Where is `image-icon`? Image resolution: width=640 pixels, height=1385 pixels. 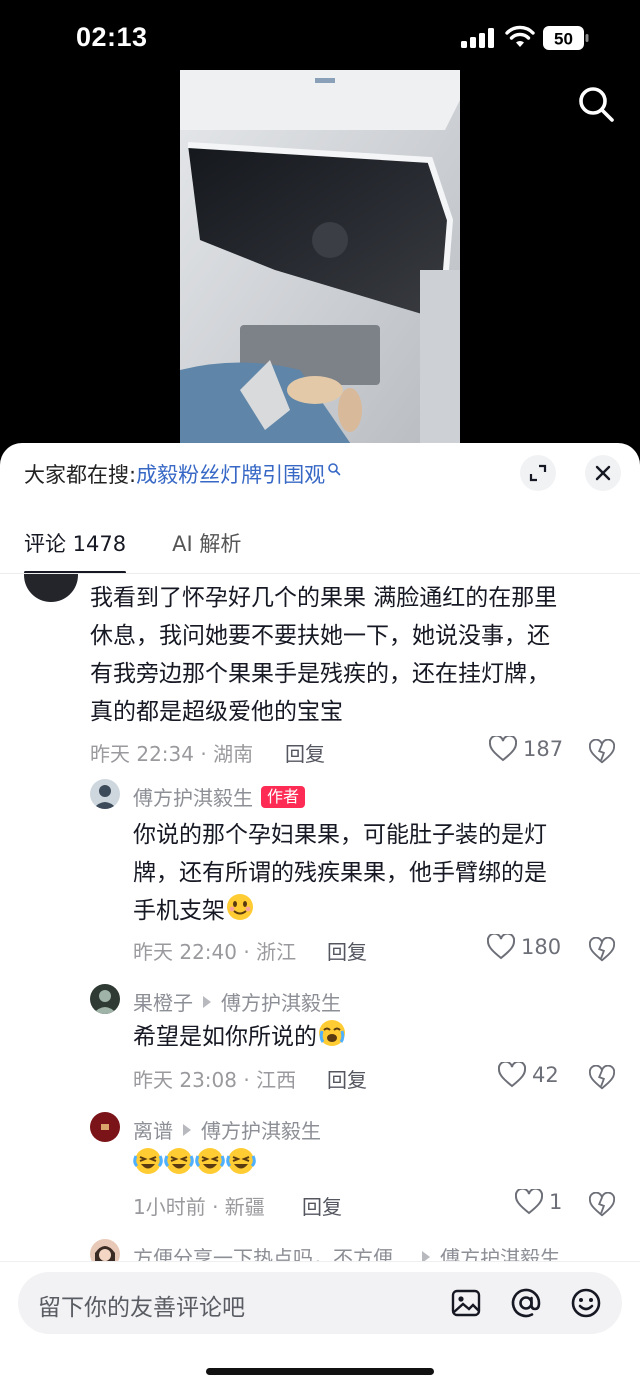
image-icon is located at coordinates (466, 1303).